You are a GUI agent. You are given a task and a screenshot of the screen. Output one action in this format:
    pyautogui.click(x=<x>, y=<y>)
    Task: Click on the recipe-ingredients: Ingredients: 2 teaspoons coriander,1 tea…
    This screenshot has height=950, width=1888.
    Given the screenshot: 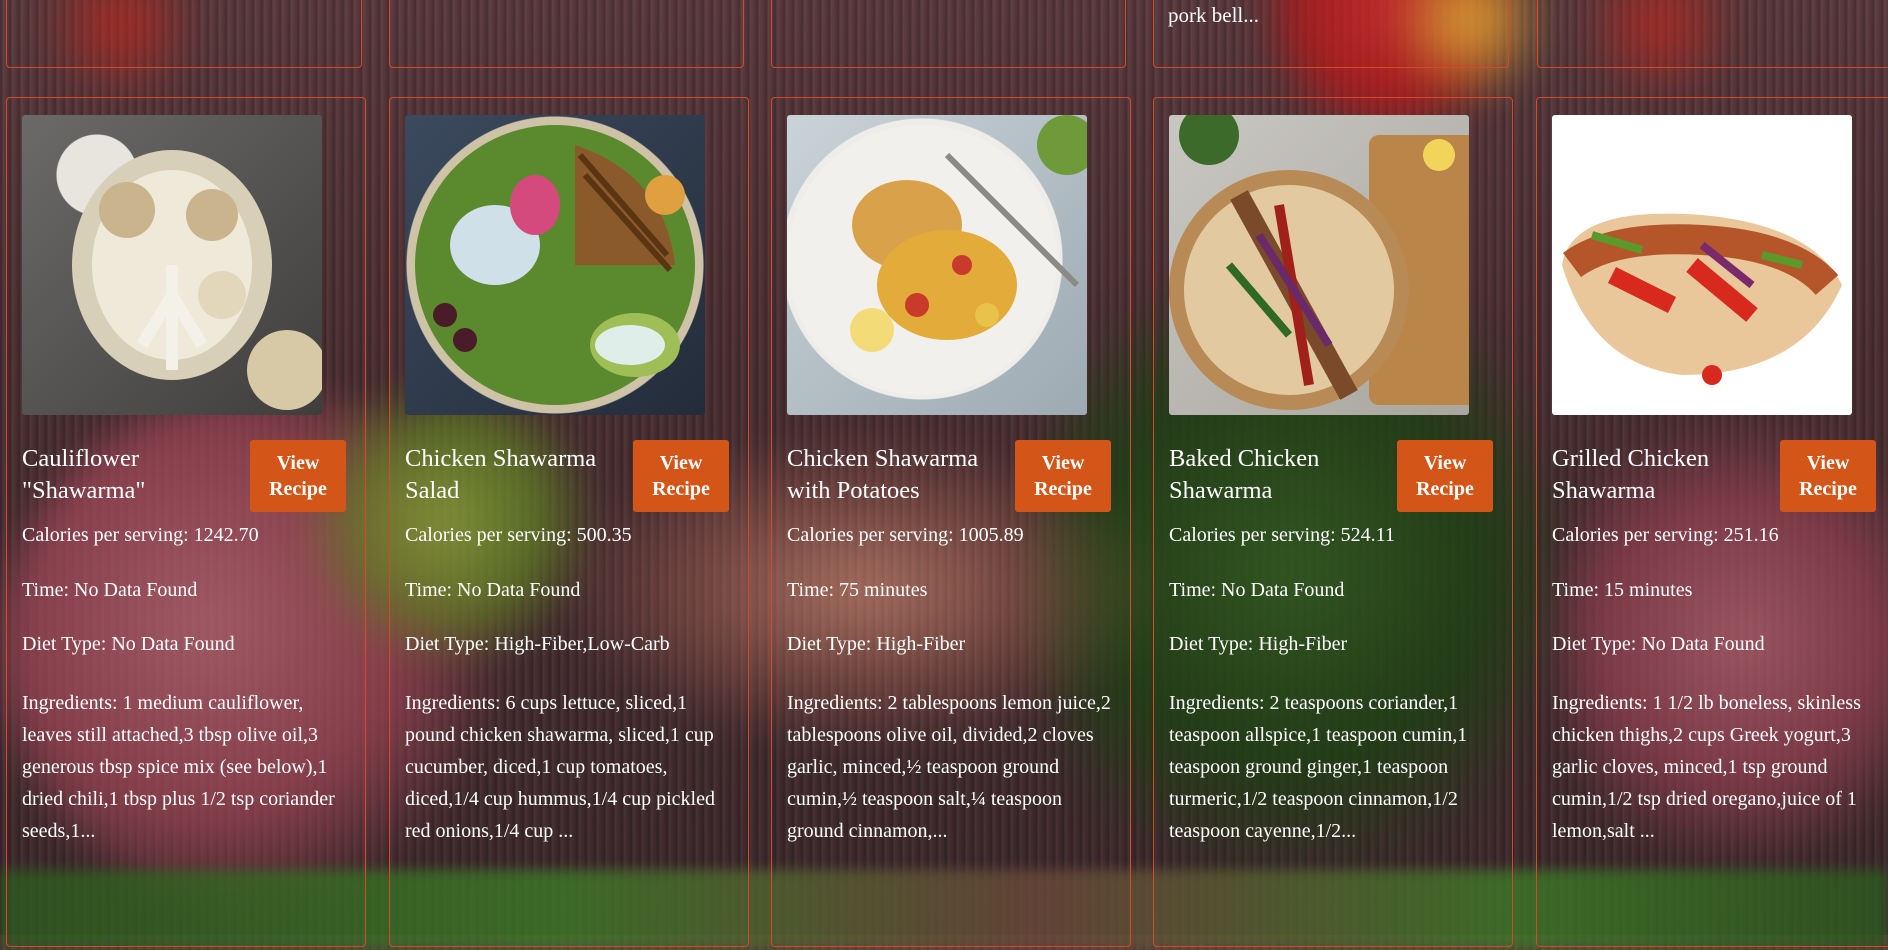 What is the action you would take?
    pyautogui.click(x=1318, y=767)
    